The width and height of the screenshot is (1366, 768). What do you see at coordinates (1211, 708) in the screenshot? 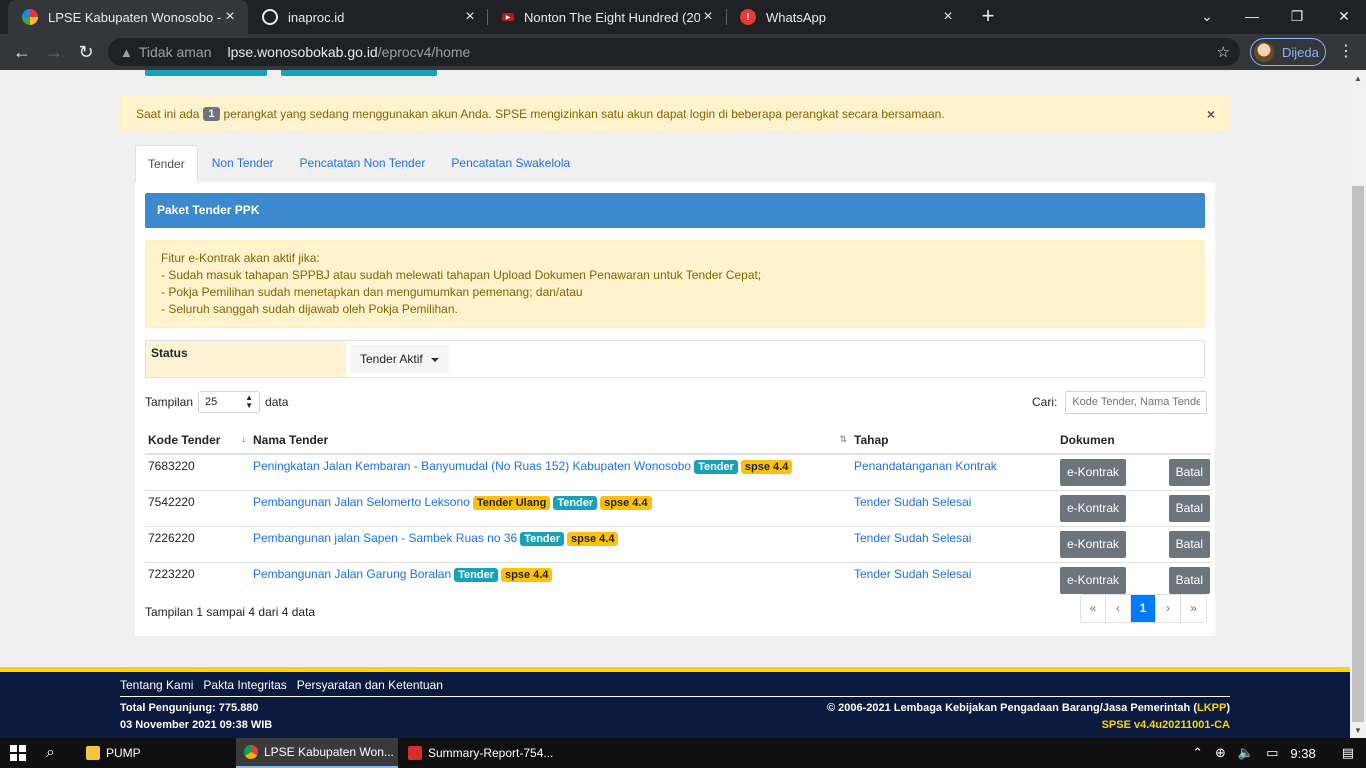
I see `lkpp-link: LKPP` at bounding box center [1211, 708].